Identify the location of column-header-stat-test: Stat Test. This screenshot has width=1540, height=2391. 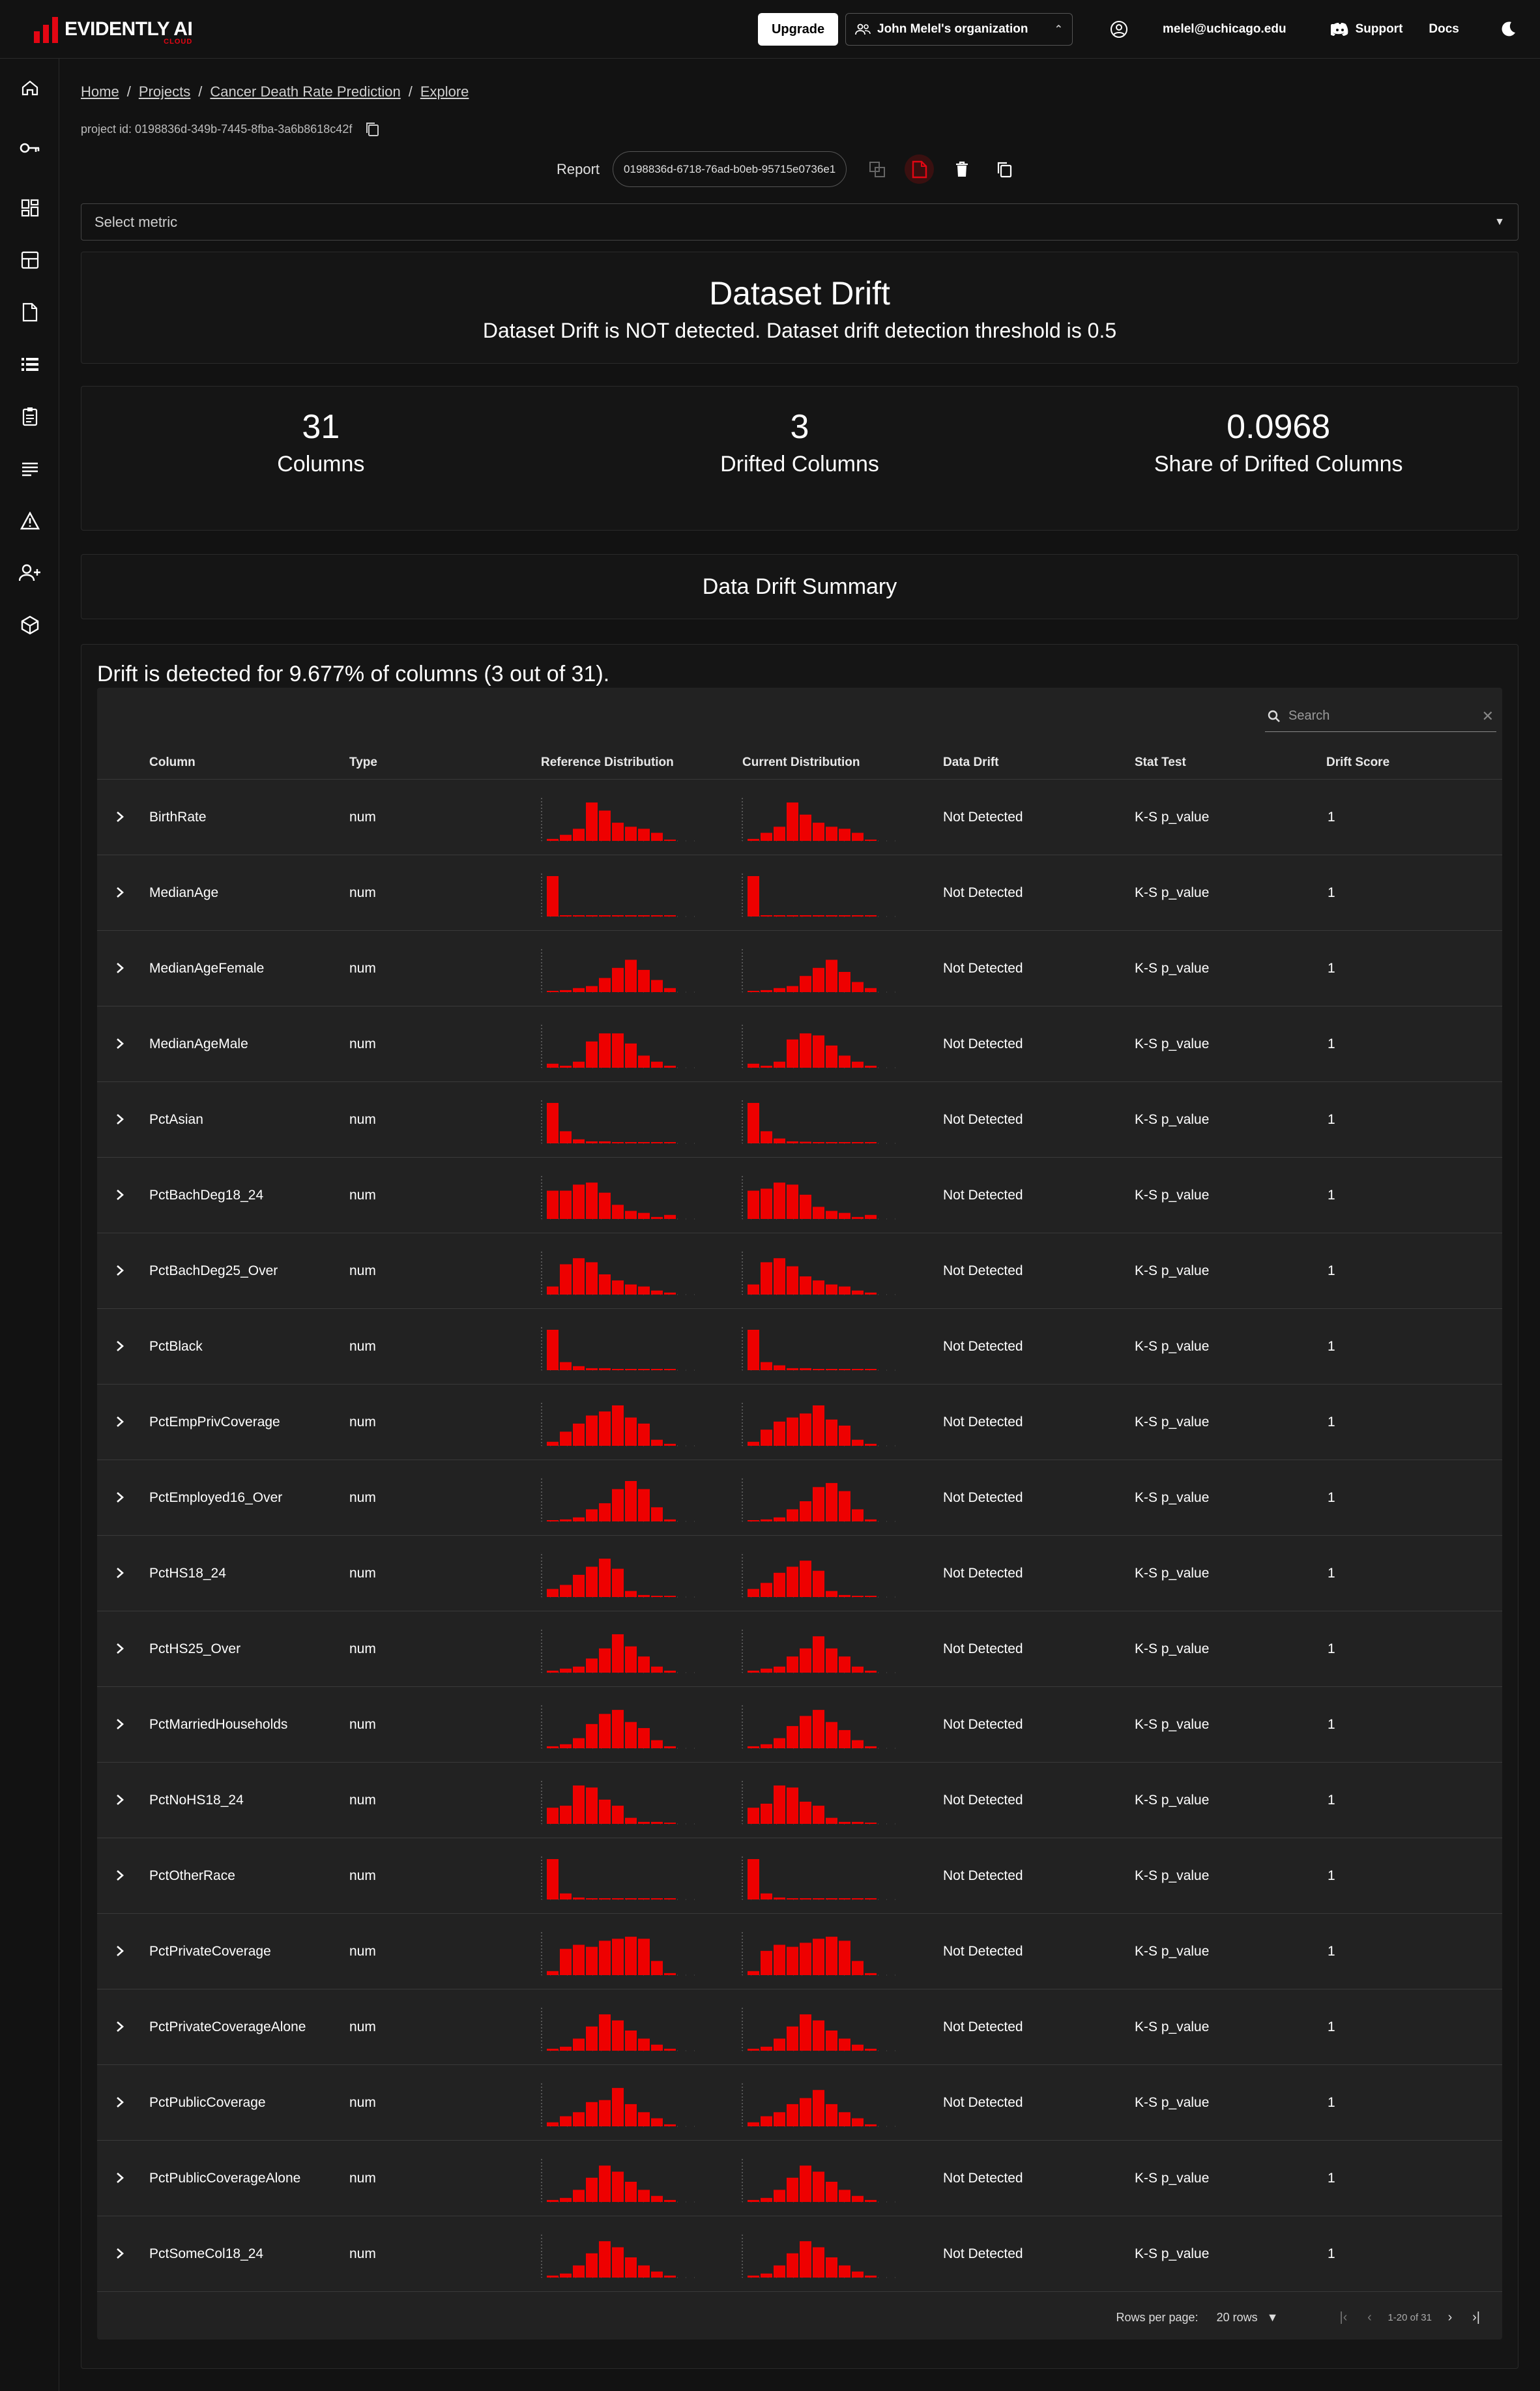
(1160, 762).